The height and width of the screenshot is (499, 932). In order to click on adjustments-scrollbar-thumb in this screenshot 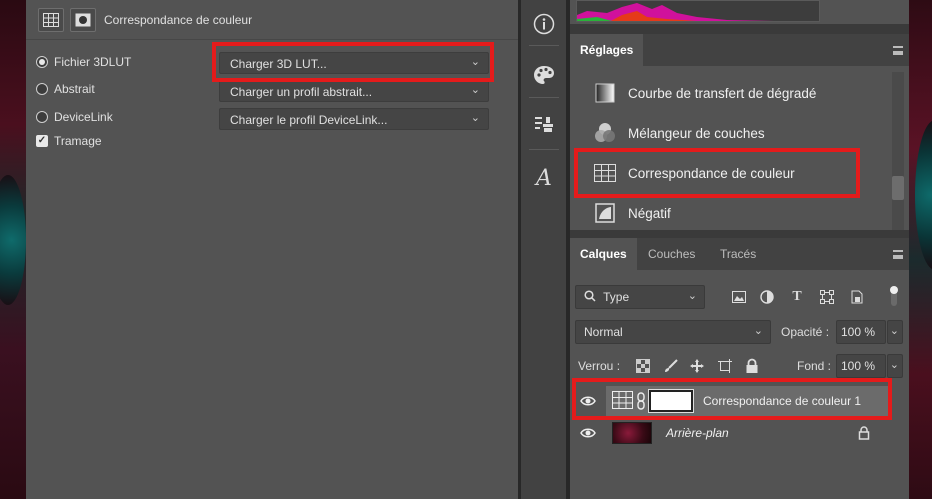, I will do `click(898, 188)`.